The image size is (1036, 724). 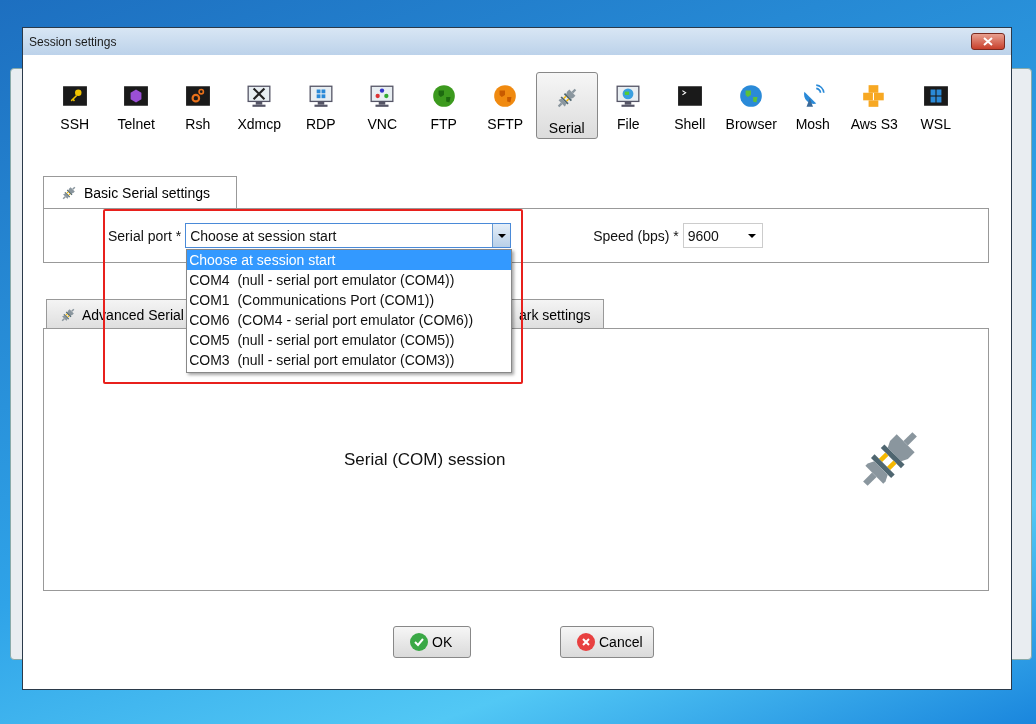 I want to click on dropdown-option: COM5 (null - serial port emulator (COM5)), so click(x=349, y=340).